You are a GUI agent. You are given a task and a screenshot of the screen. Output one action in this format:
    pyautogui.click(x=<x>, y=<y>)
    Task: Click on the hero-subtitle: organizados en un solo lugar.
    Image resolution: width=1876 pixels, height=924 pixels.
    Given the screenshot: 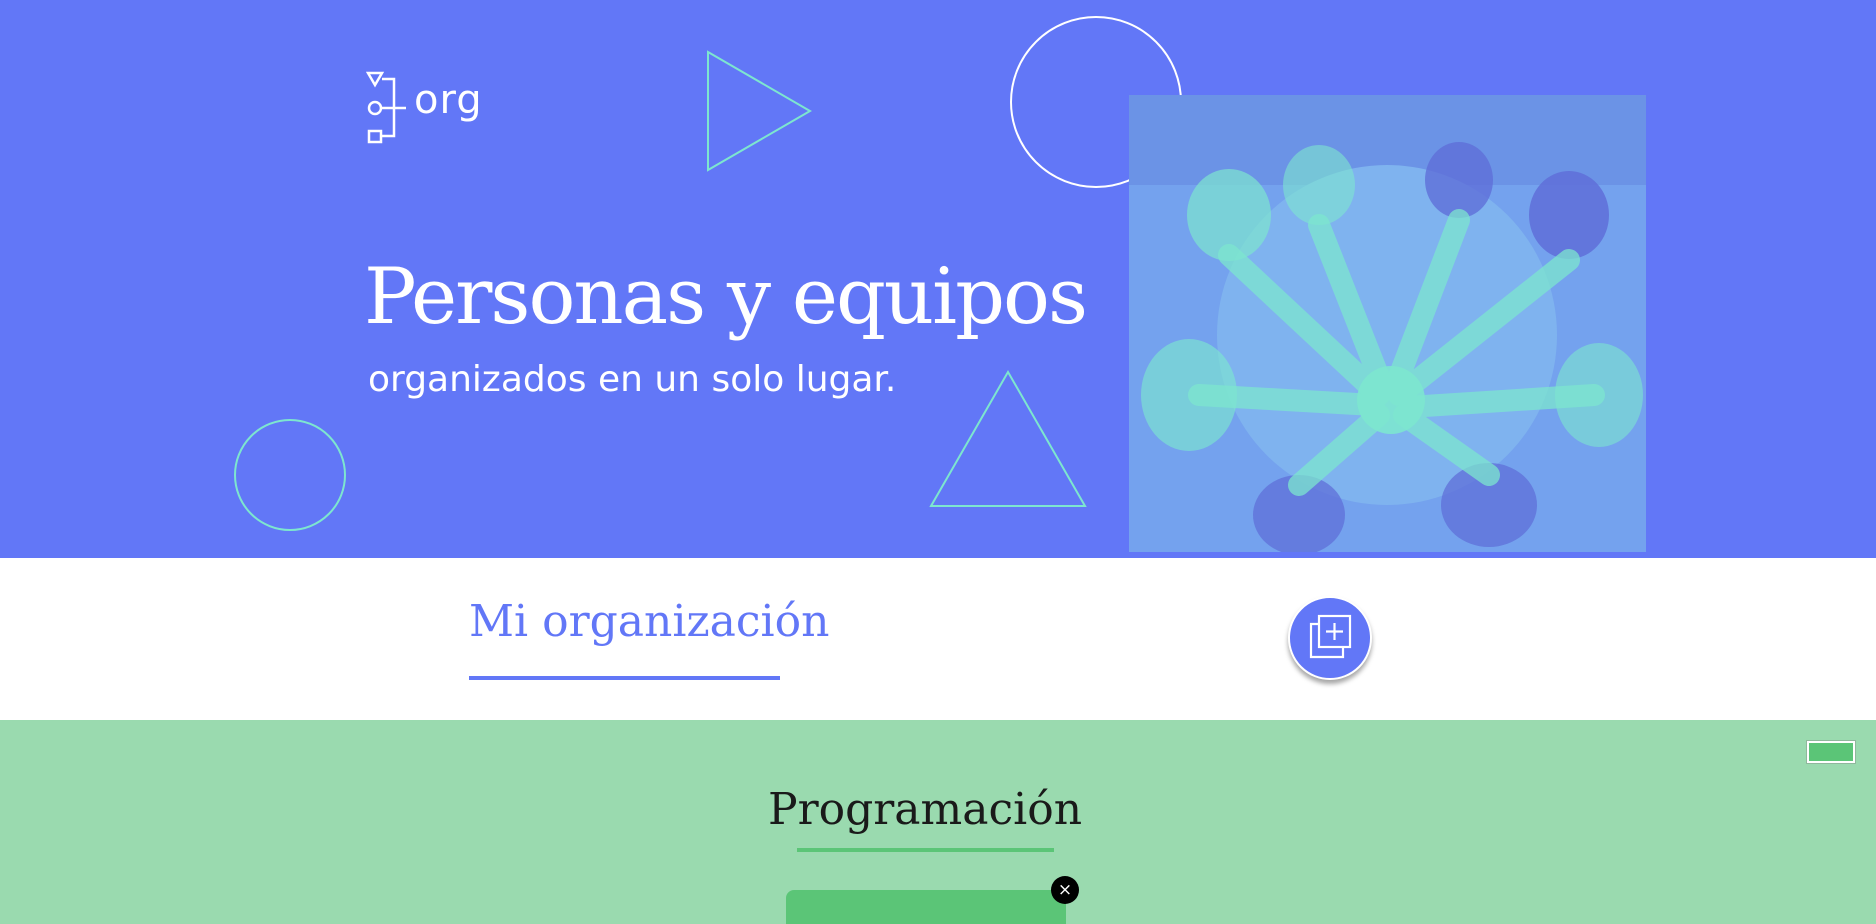 What is the action you would take?
    pyautogui.click(x=632, y=379)
    